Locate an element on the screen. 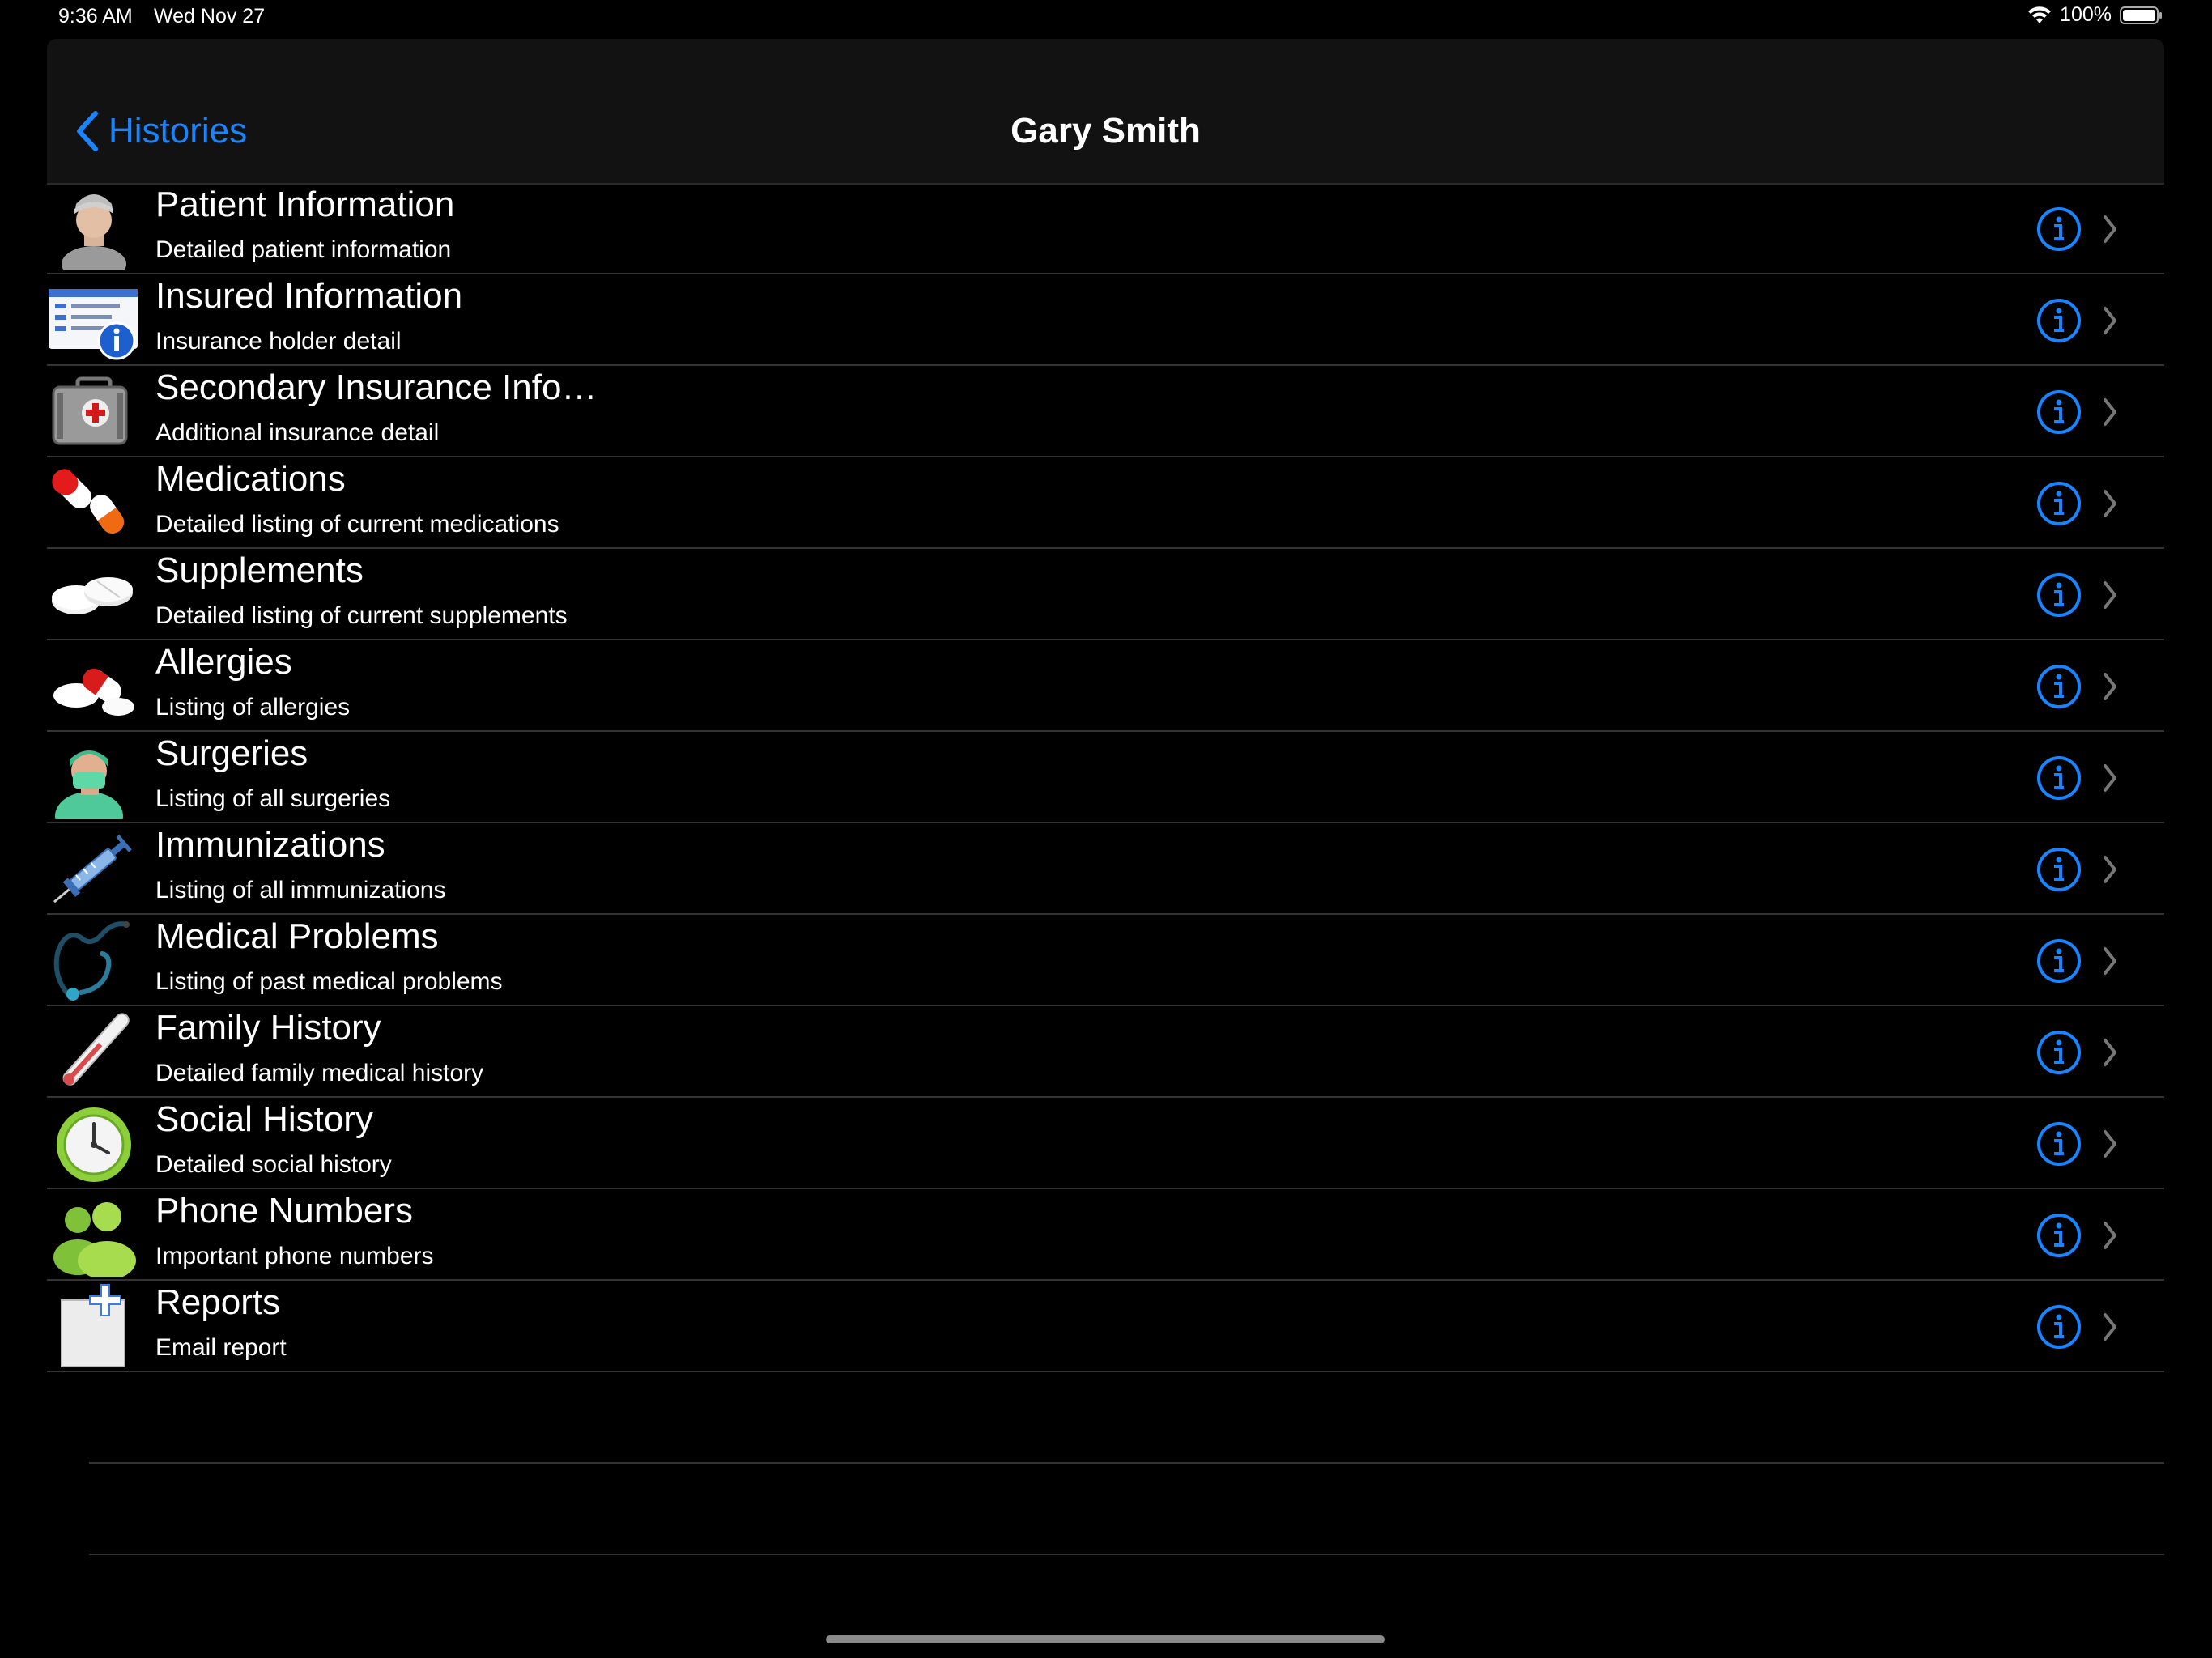 This screenshot has width=2212, height=1658. row-subtitle: Listing of past medical problems is located at coordinates (329, 981).